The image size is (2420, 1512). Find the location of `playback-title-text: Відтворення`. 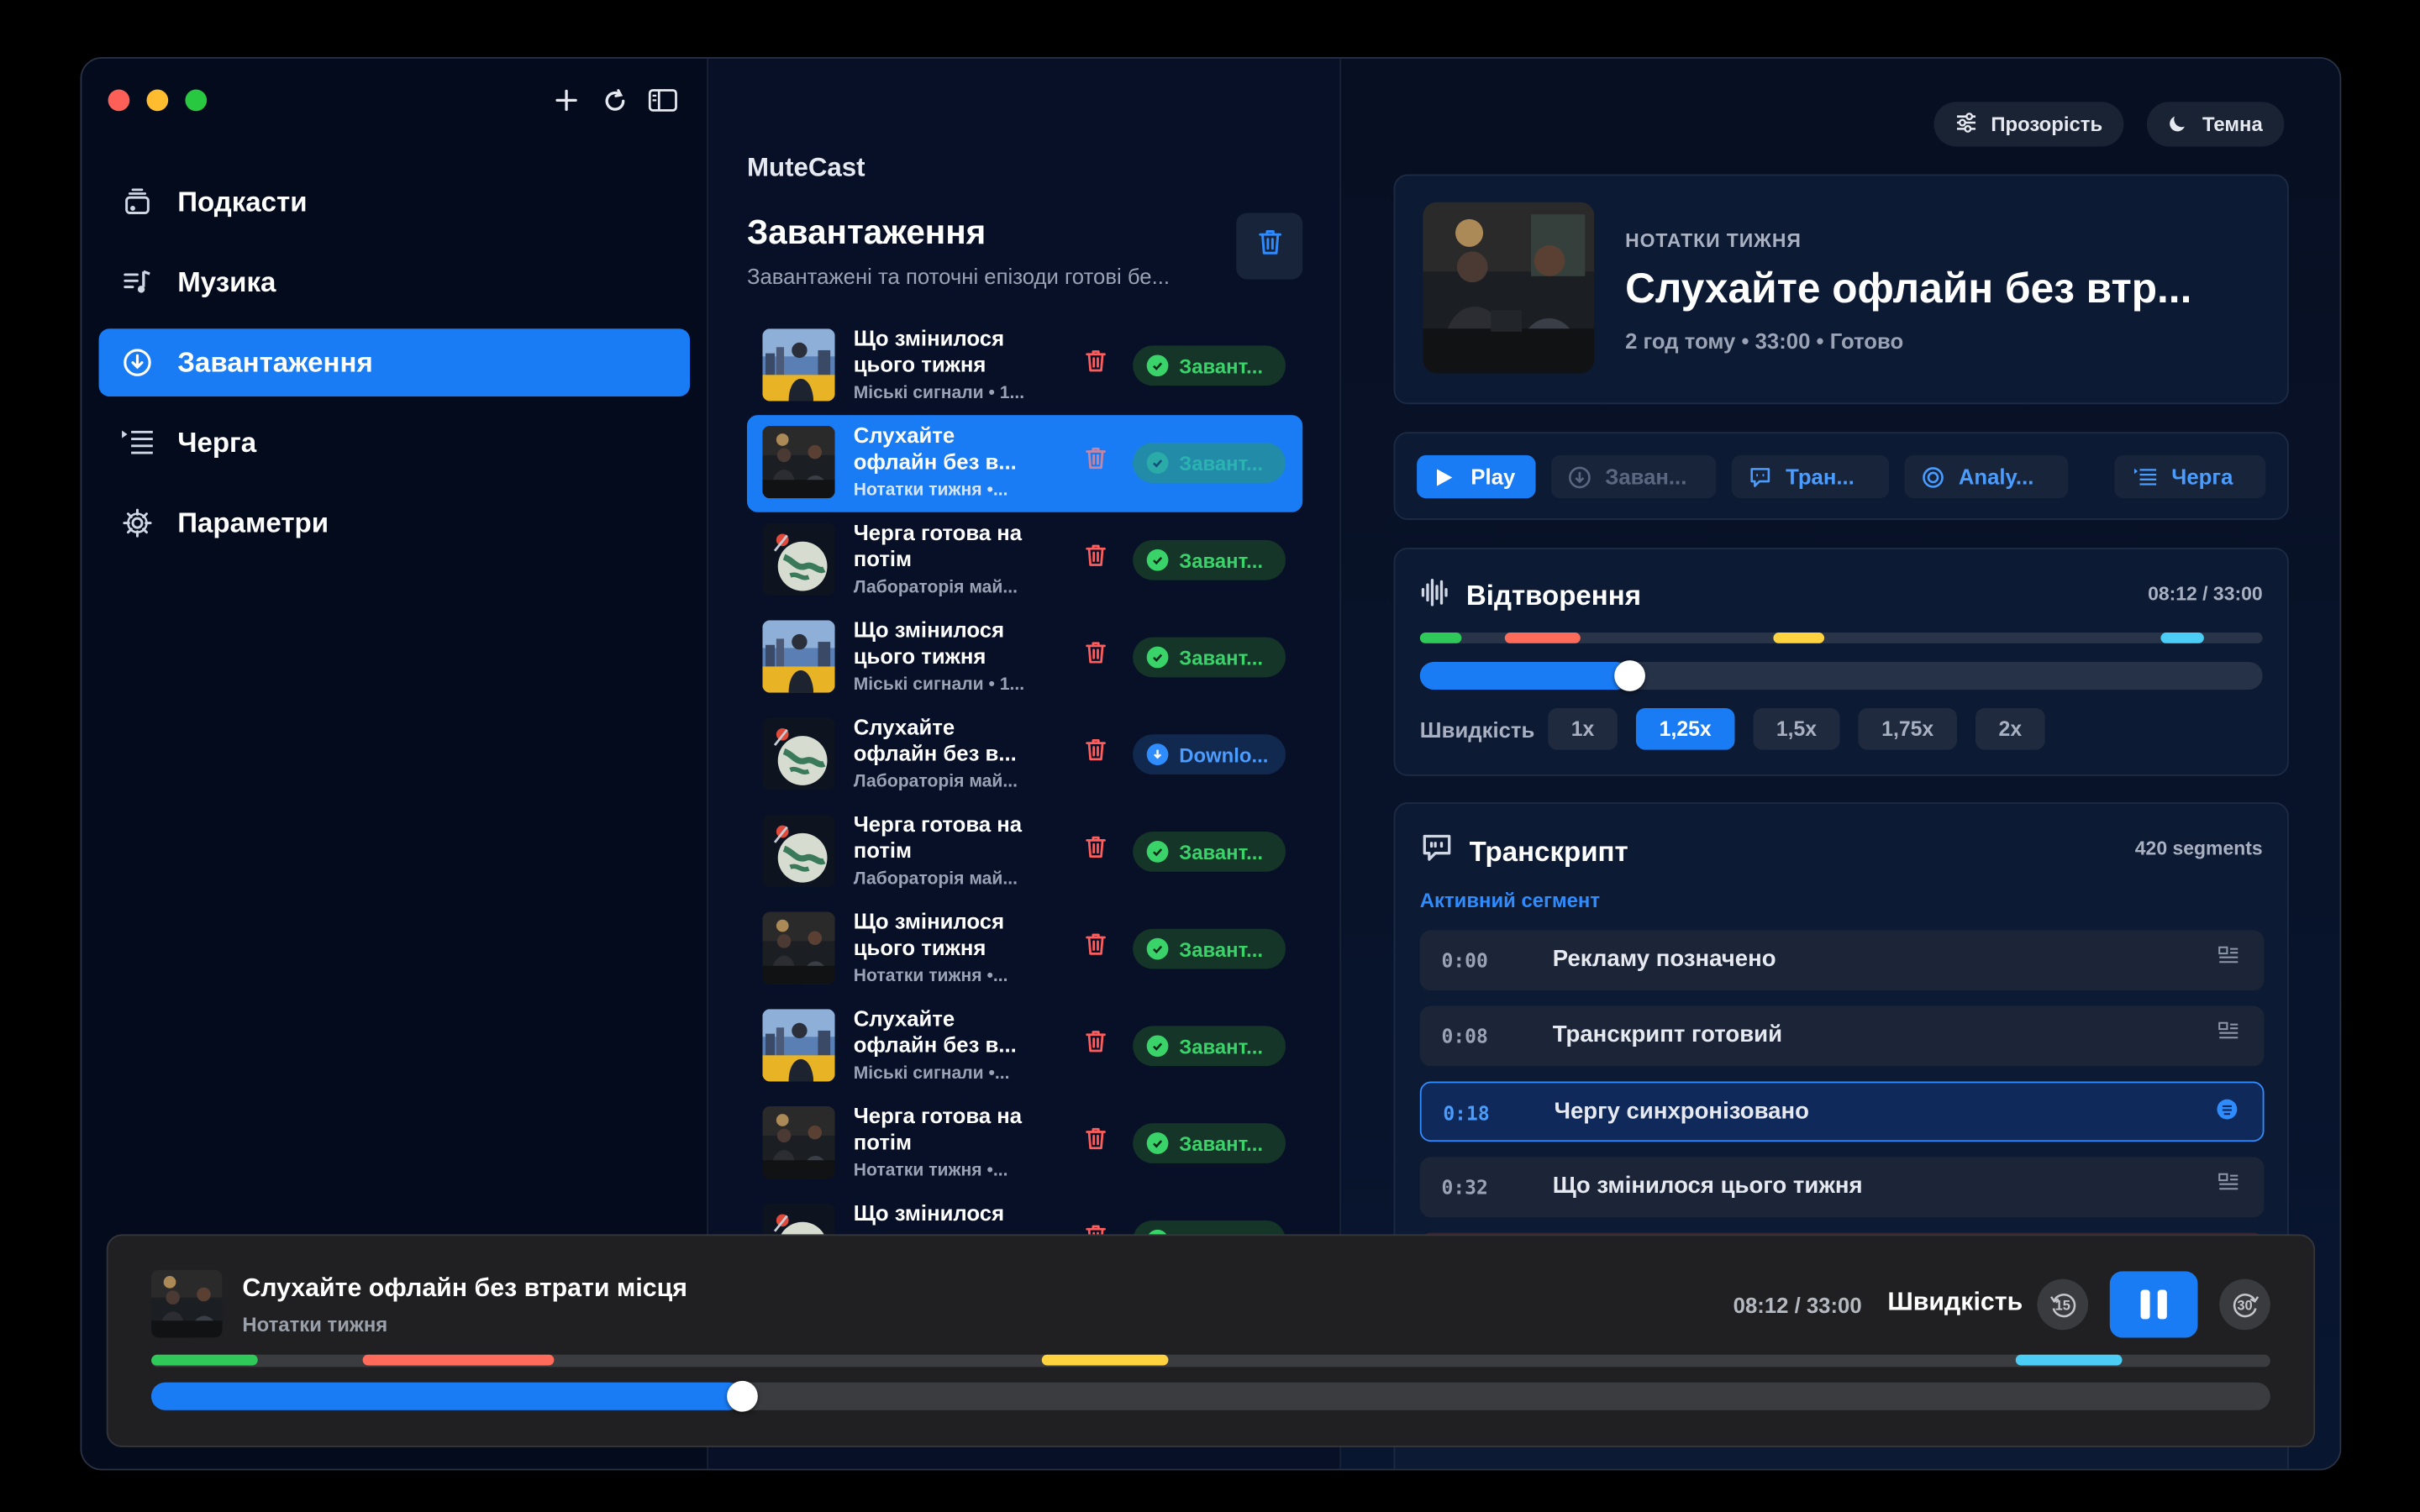

playback-title-text: Відтворення is located at coordinates (1554, 596).